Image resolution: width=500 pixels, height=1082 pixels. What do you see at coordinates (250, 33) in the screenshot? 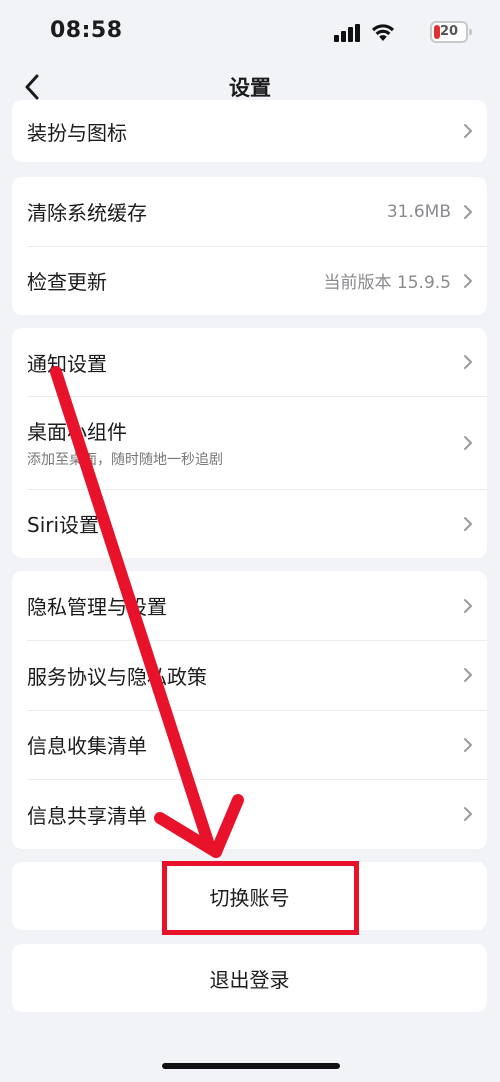
I see `status-bar: 08:58 20` at bounding box center [250, 33].